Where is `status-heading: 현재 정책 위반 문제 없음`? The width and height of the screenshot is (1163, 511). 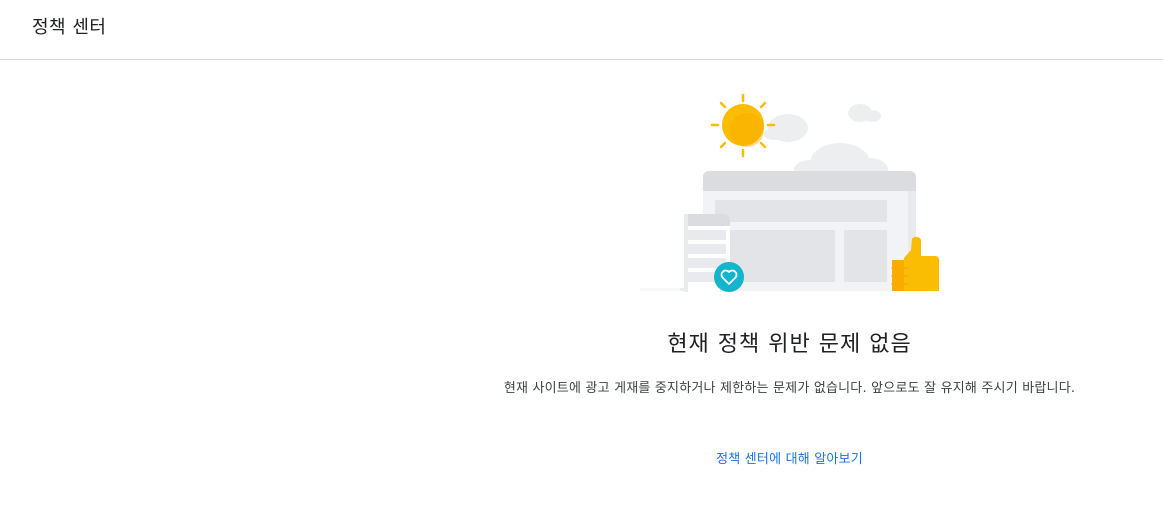 status-heading: 현재 정책 위반 문제 없음 is located at coordinates (789, 344).